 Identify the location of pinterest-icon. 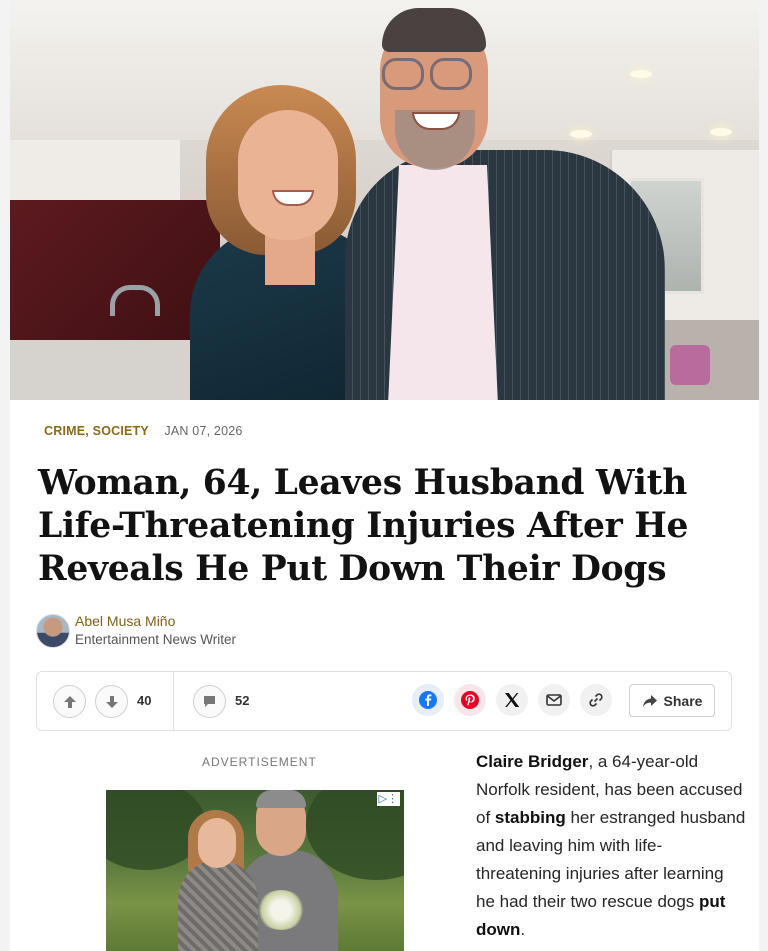
(470, 700).